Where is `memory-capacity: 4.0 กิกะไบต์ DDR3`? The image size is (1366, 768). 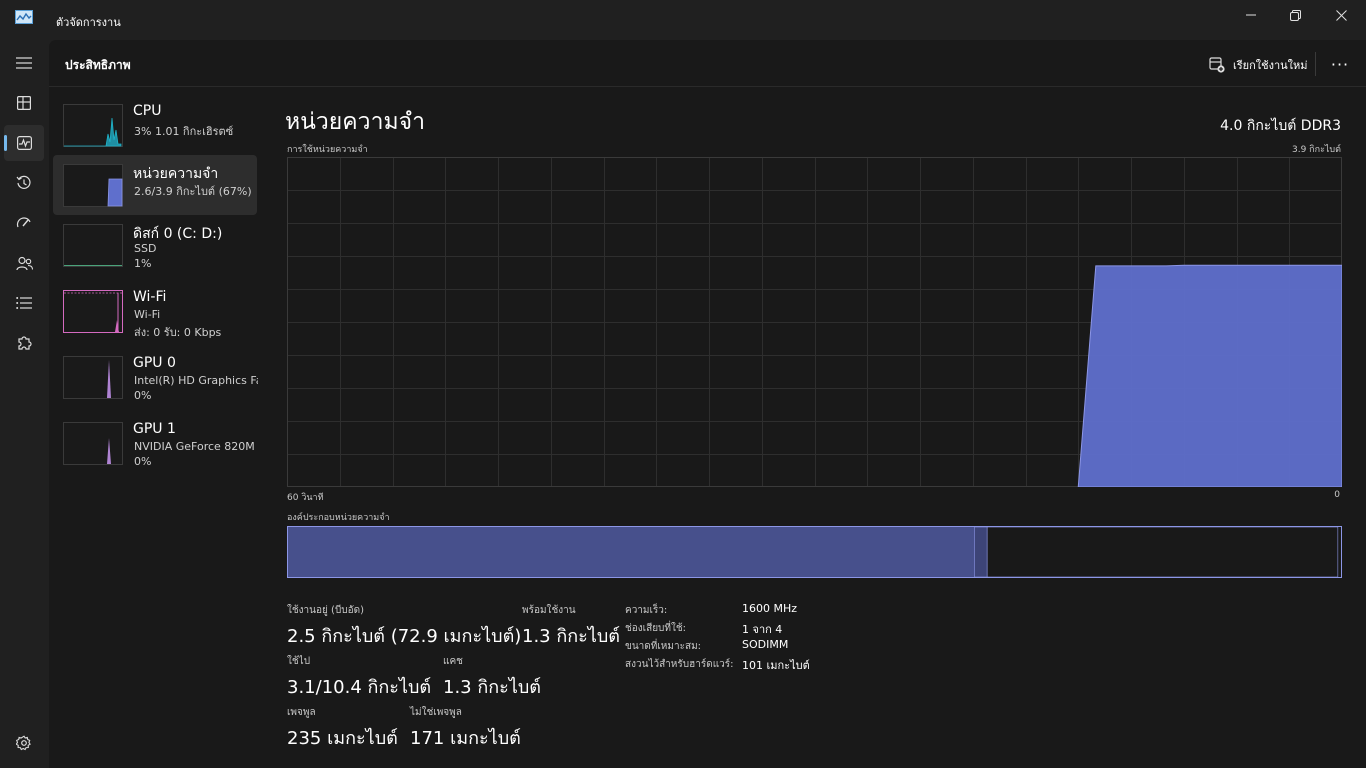
memory-capacity: 4.0 กิกะไบต์ DDR3 is located at coordinates (1280, 126).